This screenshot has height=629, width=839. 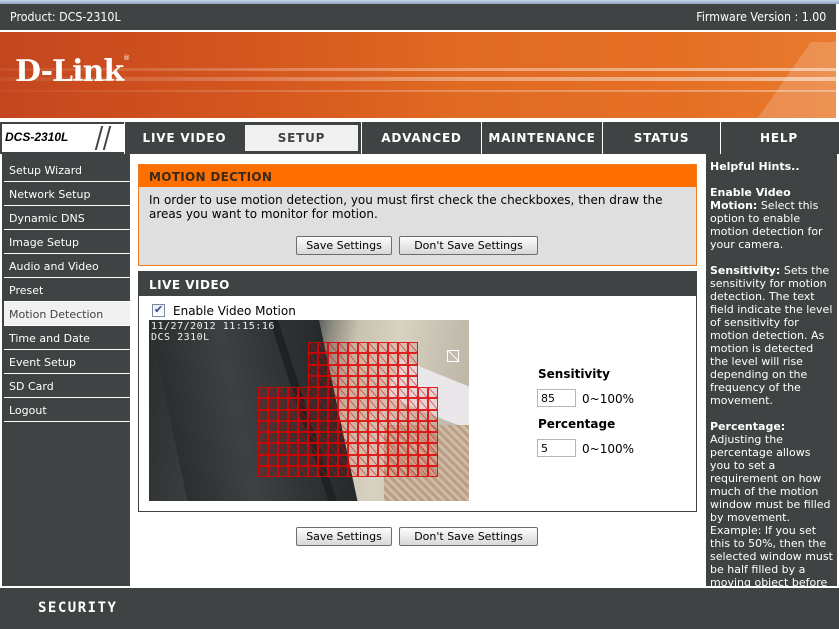 What do you see at coordinates (344, 245) in the screenshot?
I see `save-settings-button: Save Settings` at bounding box center [344, 245].